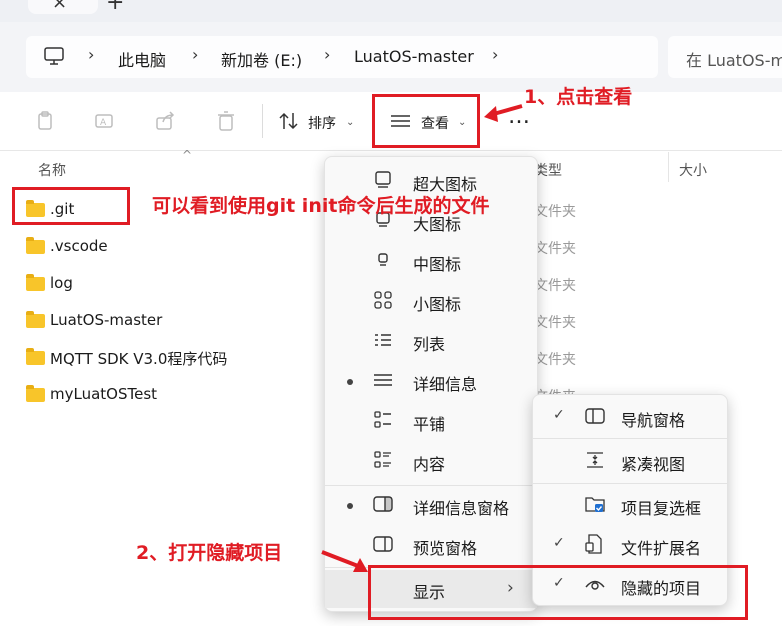  Describe the element at coordinates (429, 464) in the screenshot. I see `menu-item-label: 内容` at that location.